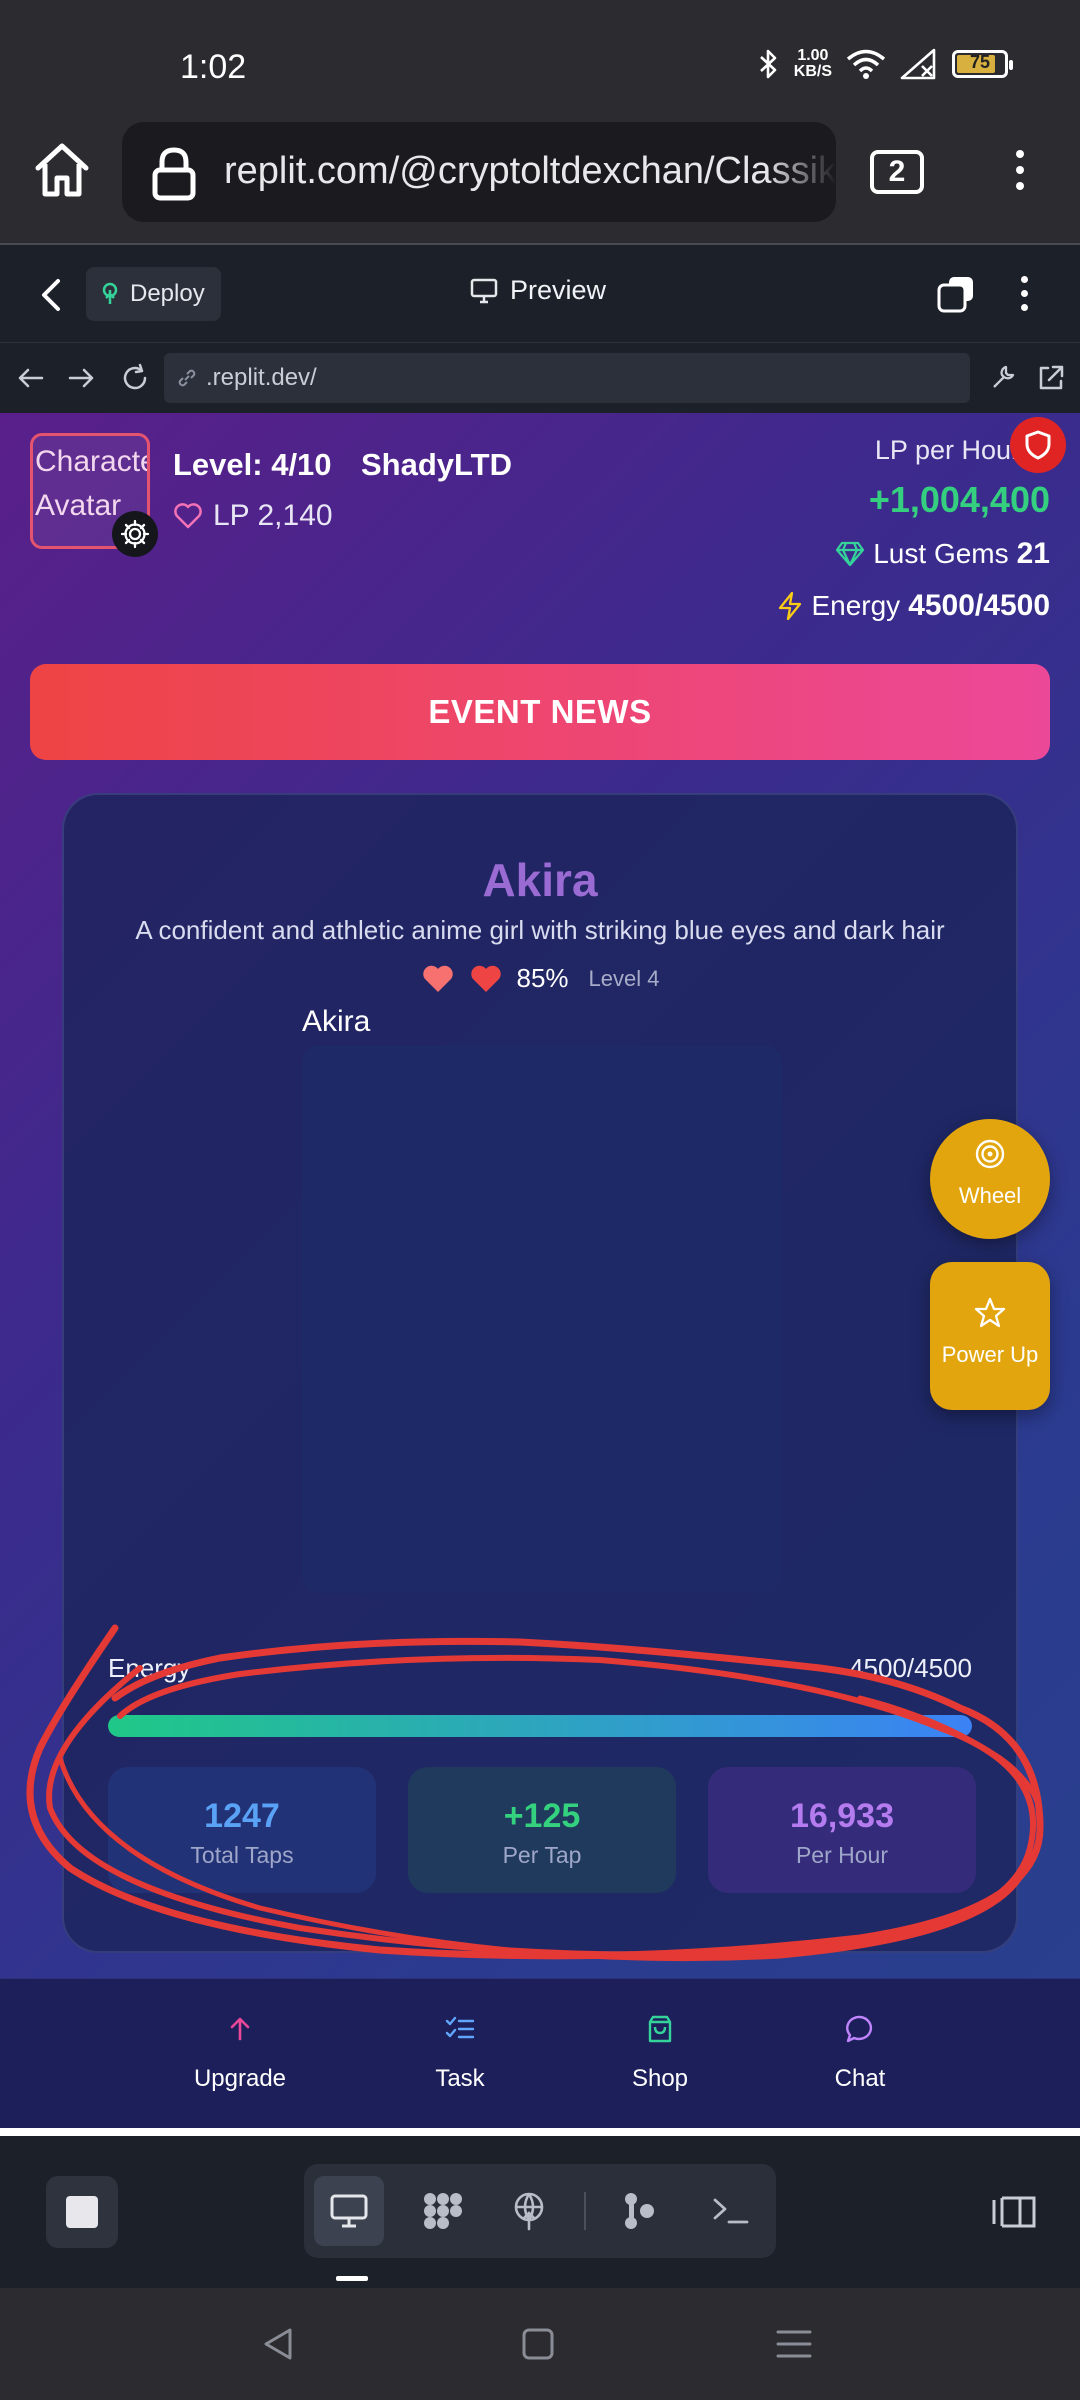 Image resolution: width=1080 pixels, height=2400 pixels. I want to click on battery-level: 75, so click(980, 62).